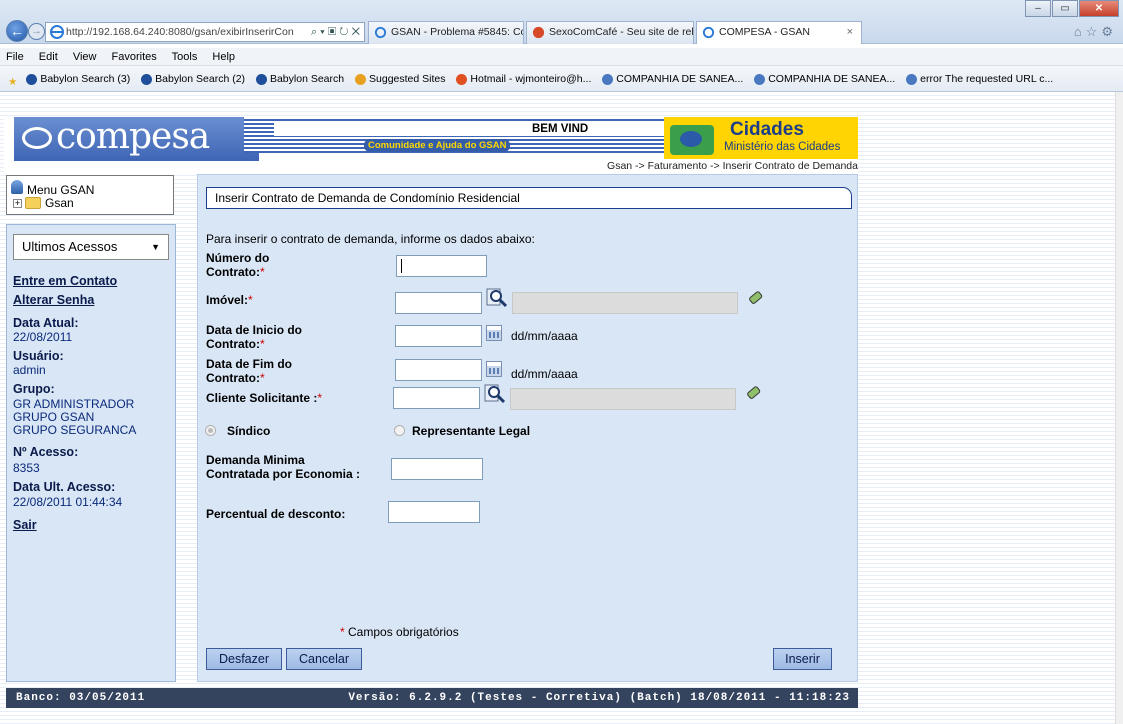  I want to click on menu-favorites: Favorites, so click(134, 57).